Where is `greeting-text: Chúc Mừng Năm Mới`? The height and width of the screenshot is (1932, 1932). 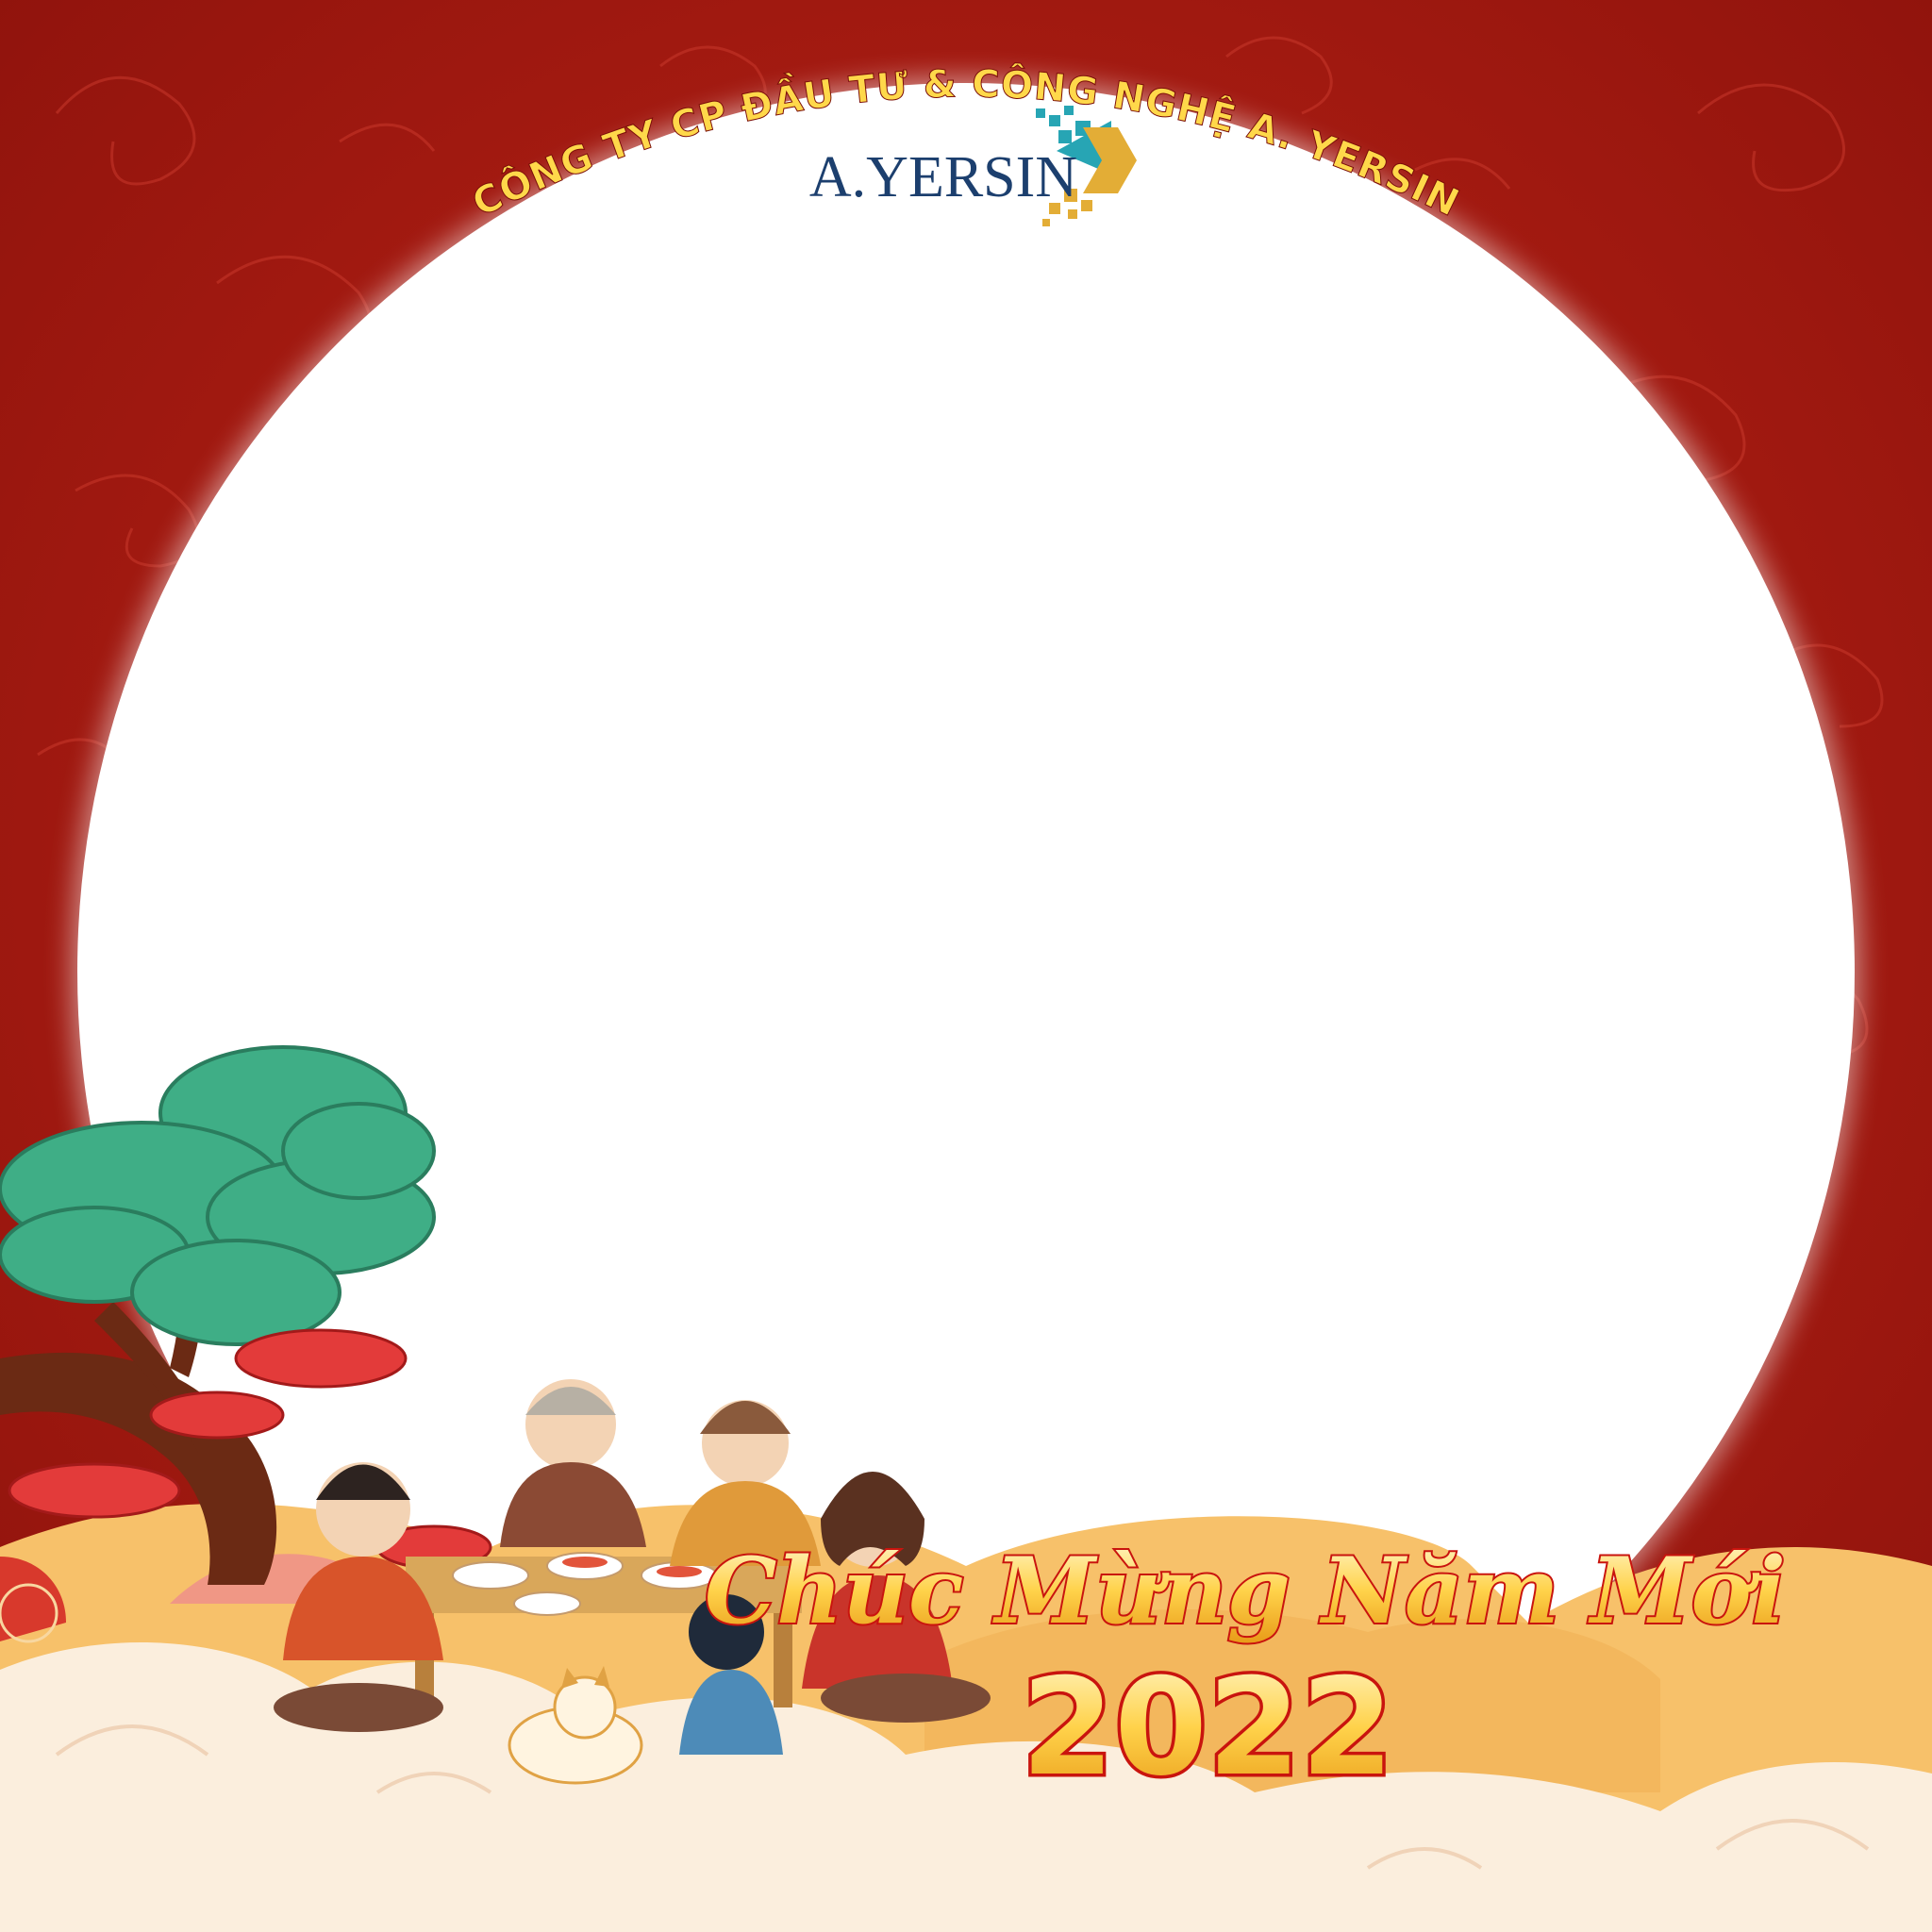 greeting-text: Chúc Mừng Năm Mới is located at coordinates (1245, 1591).